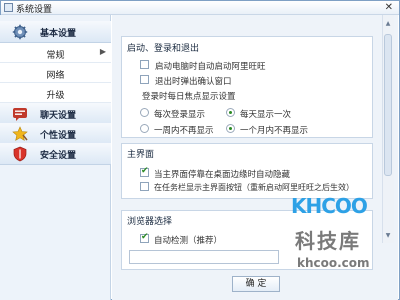  I want to click on sidebar-category-personal: 个性设置, so click(55, 134).